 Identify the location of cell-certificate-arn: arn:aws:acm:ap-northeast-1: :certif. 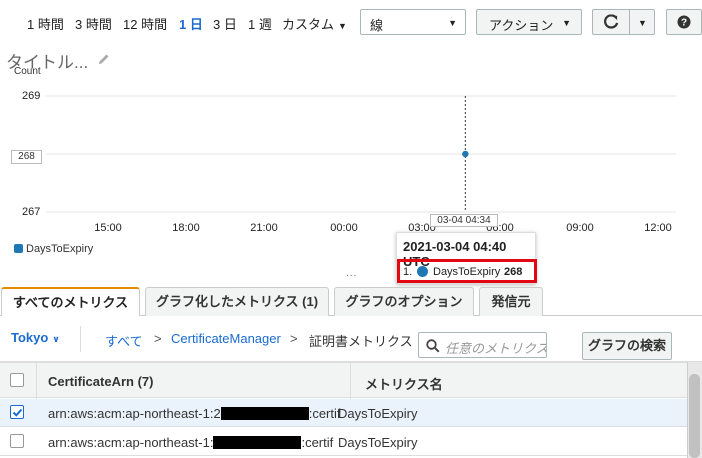
(190, 442).